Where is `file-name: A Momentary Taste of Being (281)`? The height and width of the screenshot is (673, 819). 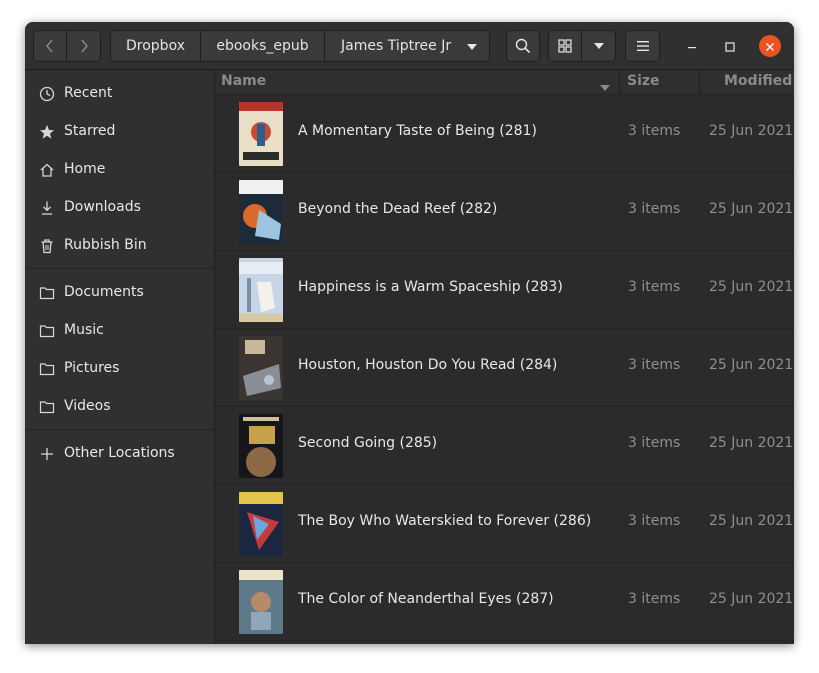
file-name: A Momentary Taste of Being (281) is located at coordinates (417, 131).